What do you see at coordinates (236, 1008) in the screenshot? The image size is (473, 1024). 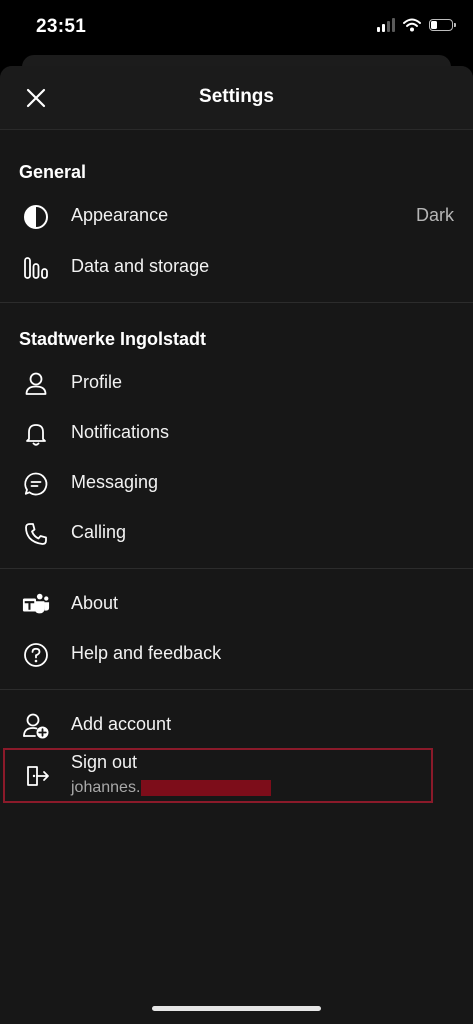 I see `home-indicator` at bounding box center [236, 1008].